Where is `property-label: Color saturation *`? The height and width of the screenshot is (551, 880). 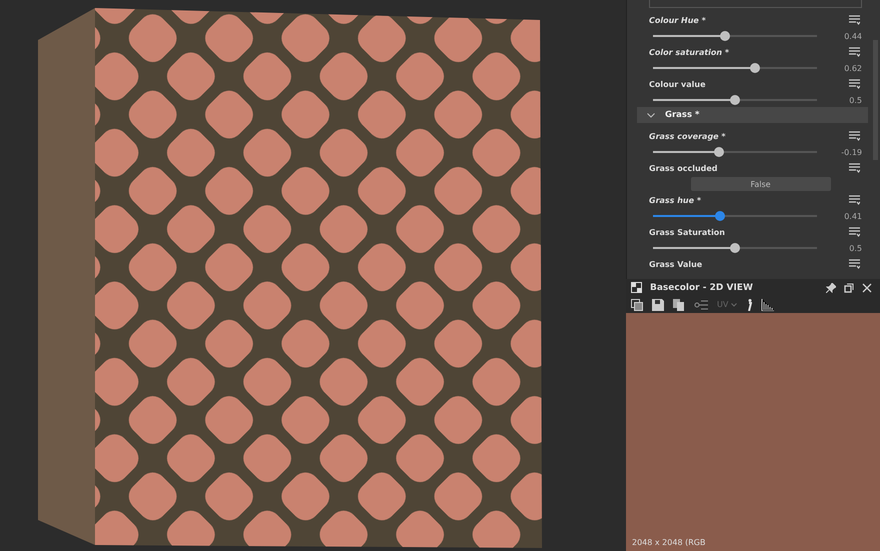 property-label: Color saturation * is located at coordinates (689, 52).